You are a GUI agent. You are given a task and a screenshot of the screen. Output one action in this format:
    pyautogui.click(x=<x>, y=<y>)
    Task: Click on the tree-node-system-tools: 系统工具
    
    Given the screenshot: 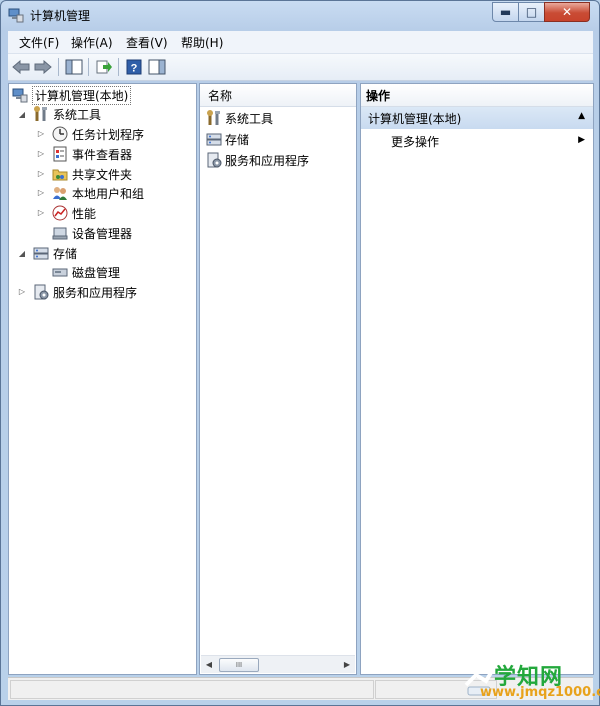 What is the action you would take?
    pyautogui.click(x=67, y=114)
    